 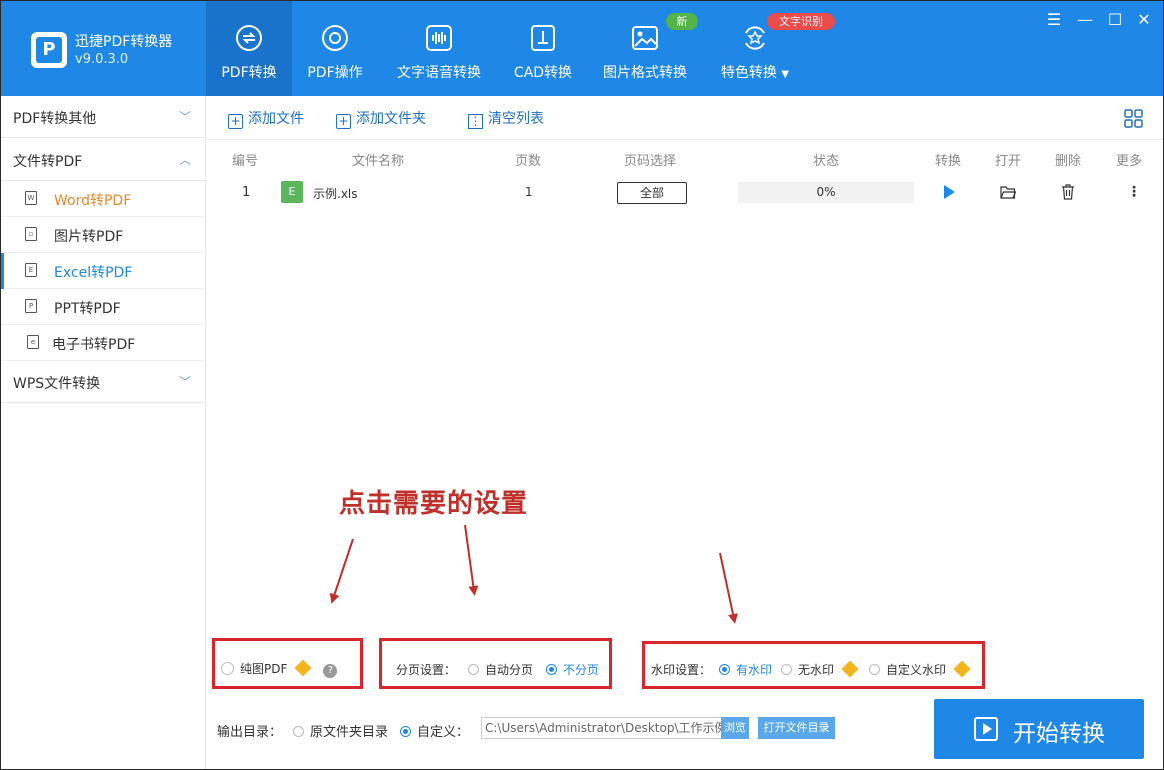 I want to click on open-directory-button: 打开文件目录, so click(x=796, y=728).